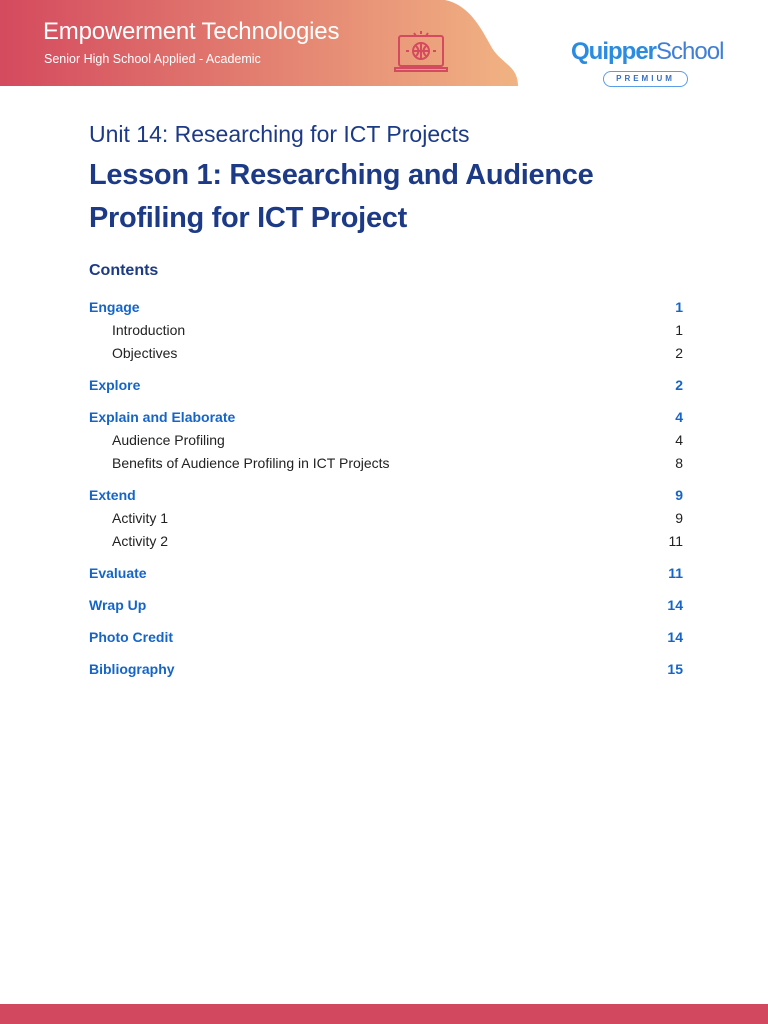 Image resolution: width=768 pixels, height=1024 pixels. I want to click on toc-entry: Objectives 2, so click(386, 355).